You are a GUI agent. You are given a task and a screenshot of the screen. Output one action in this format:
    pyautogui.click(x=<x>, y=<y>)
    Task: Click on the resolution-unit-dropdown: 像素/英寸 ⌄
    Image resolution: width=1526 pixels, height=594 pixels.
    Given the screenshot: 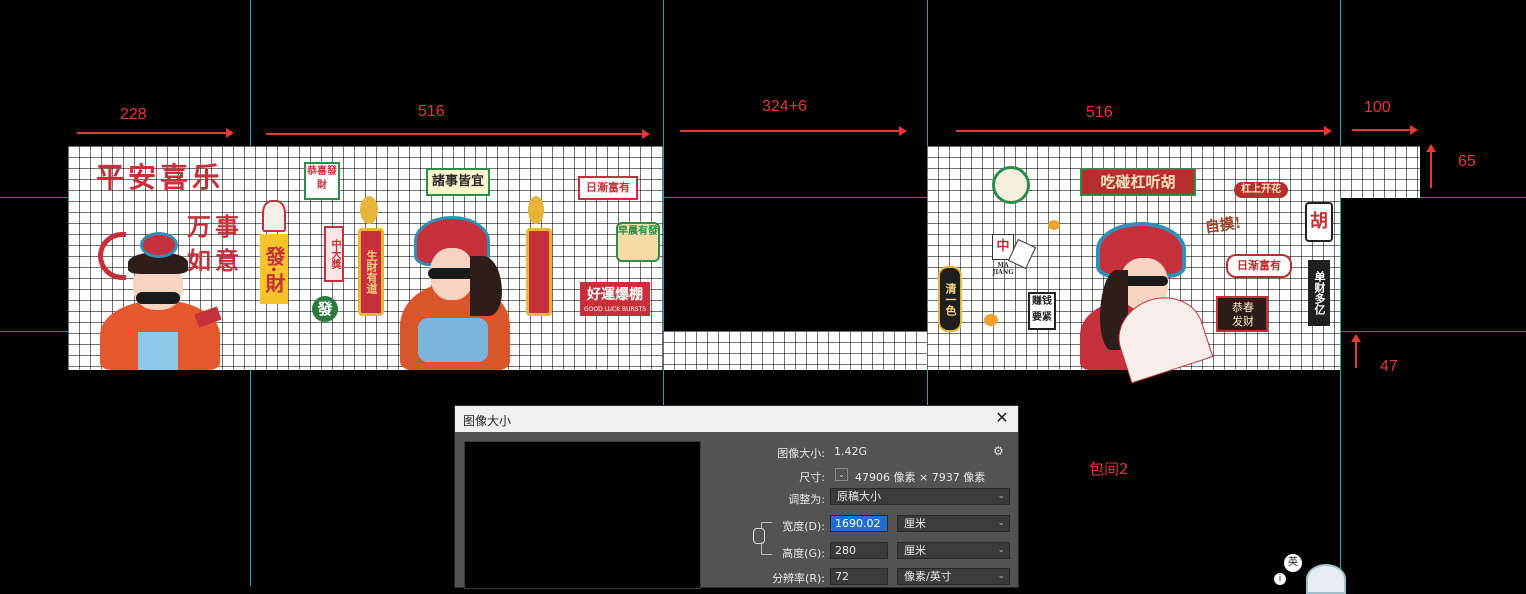 What is the action you would take?
    pyautogui.click(x=953, y=576)
    